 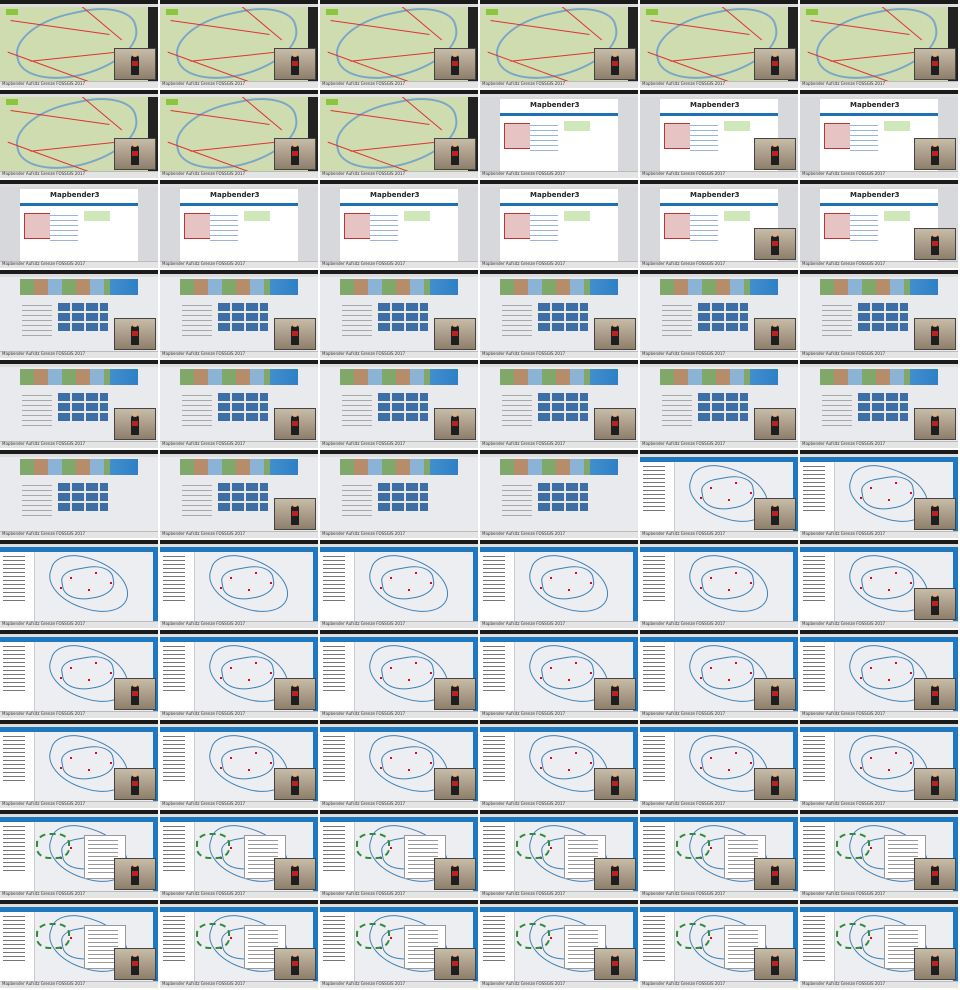 What do you see at coordinates (155, 587) in the screenshot?
I see `right-panel` at bounding box center [155, 587].